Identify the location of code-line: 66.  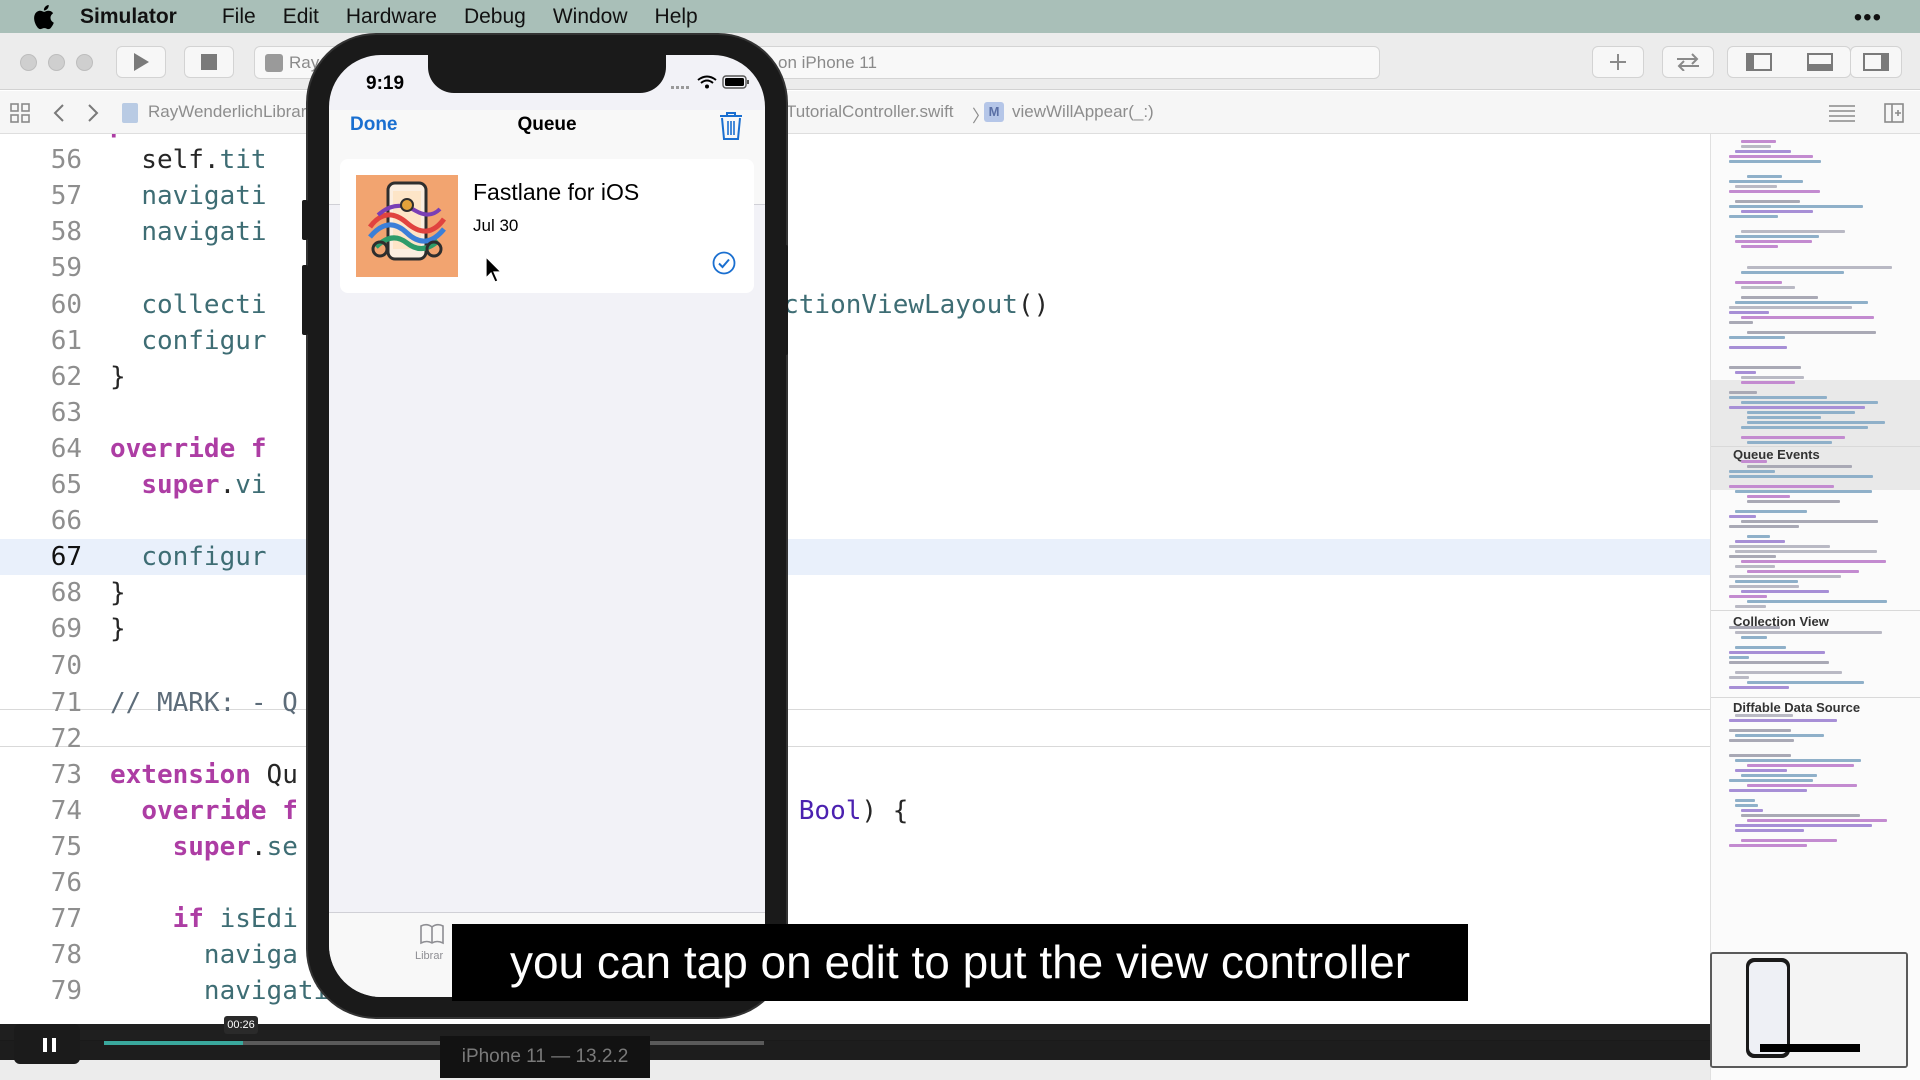
(855, 521).